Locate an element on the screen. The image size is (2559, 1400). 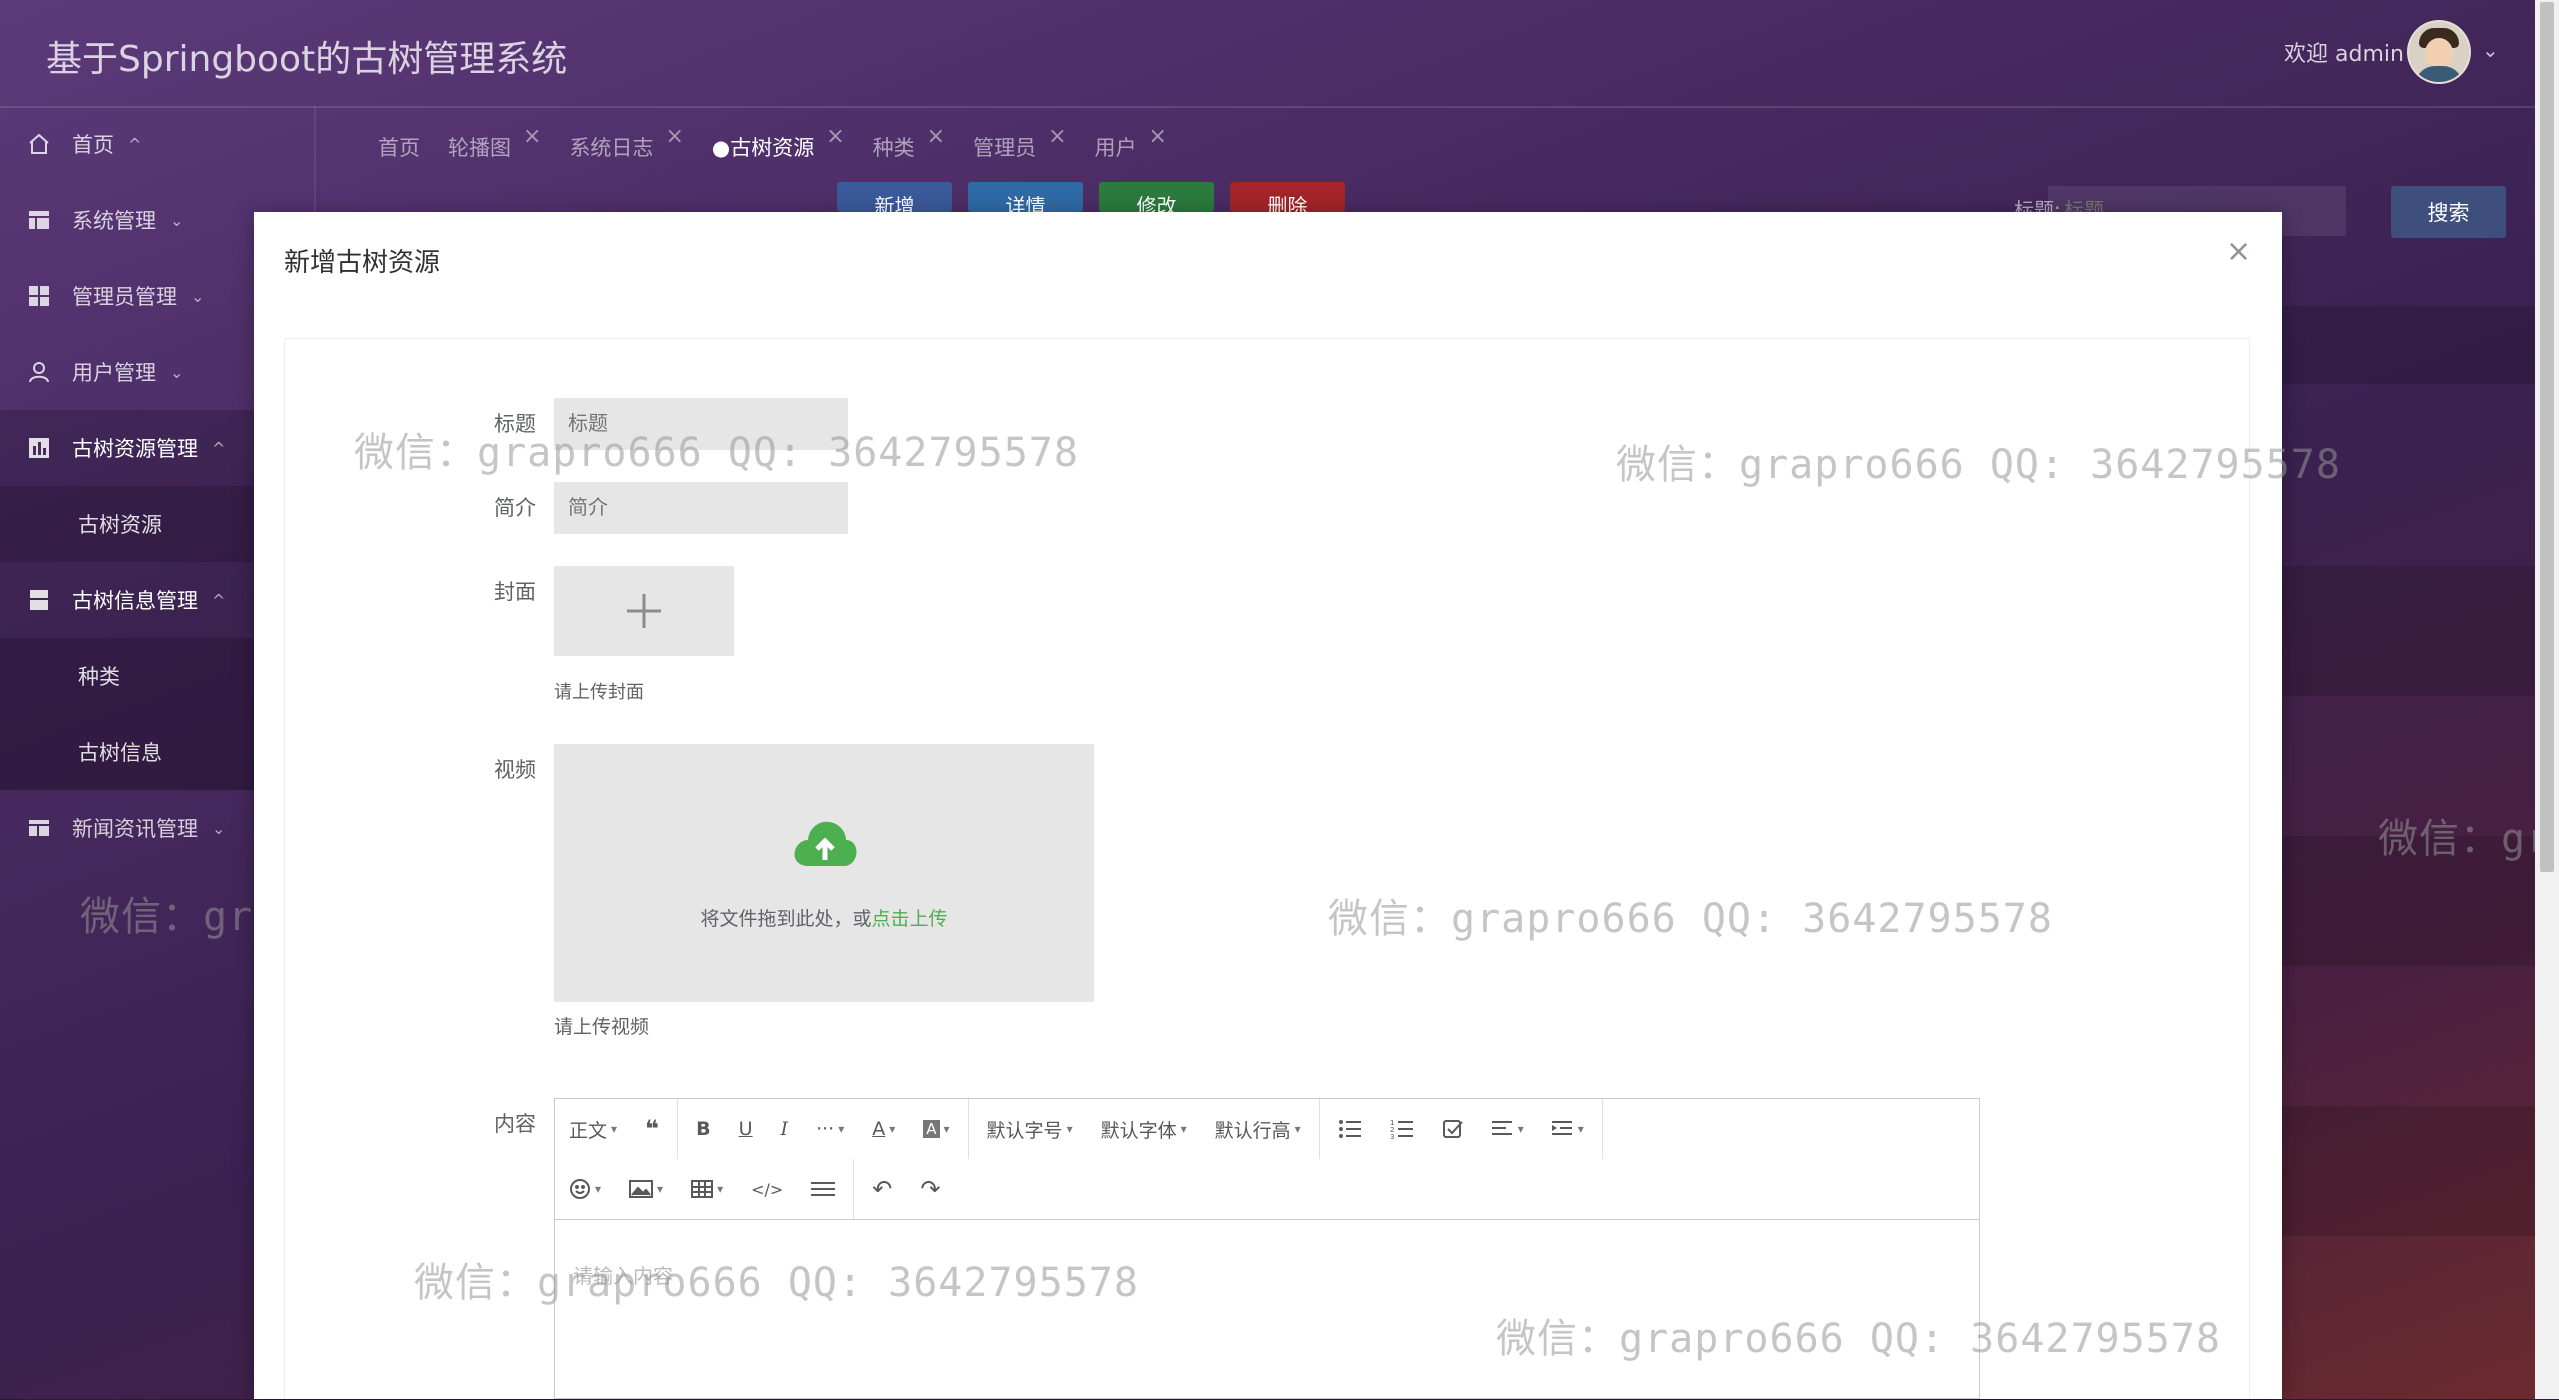
cover-hint: 请上传封面 is located at coordinates (599, 692).